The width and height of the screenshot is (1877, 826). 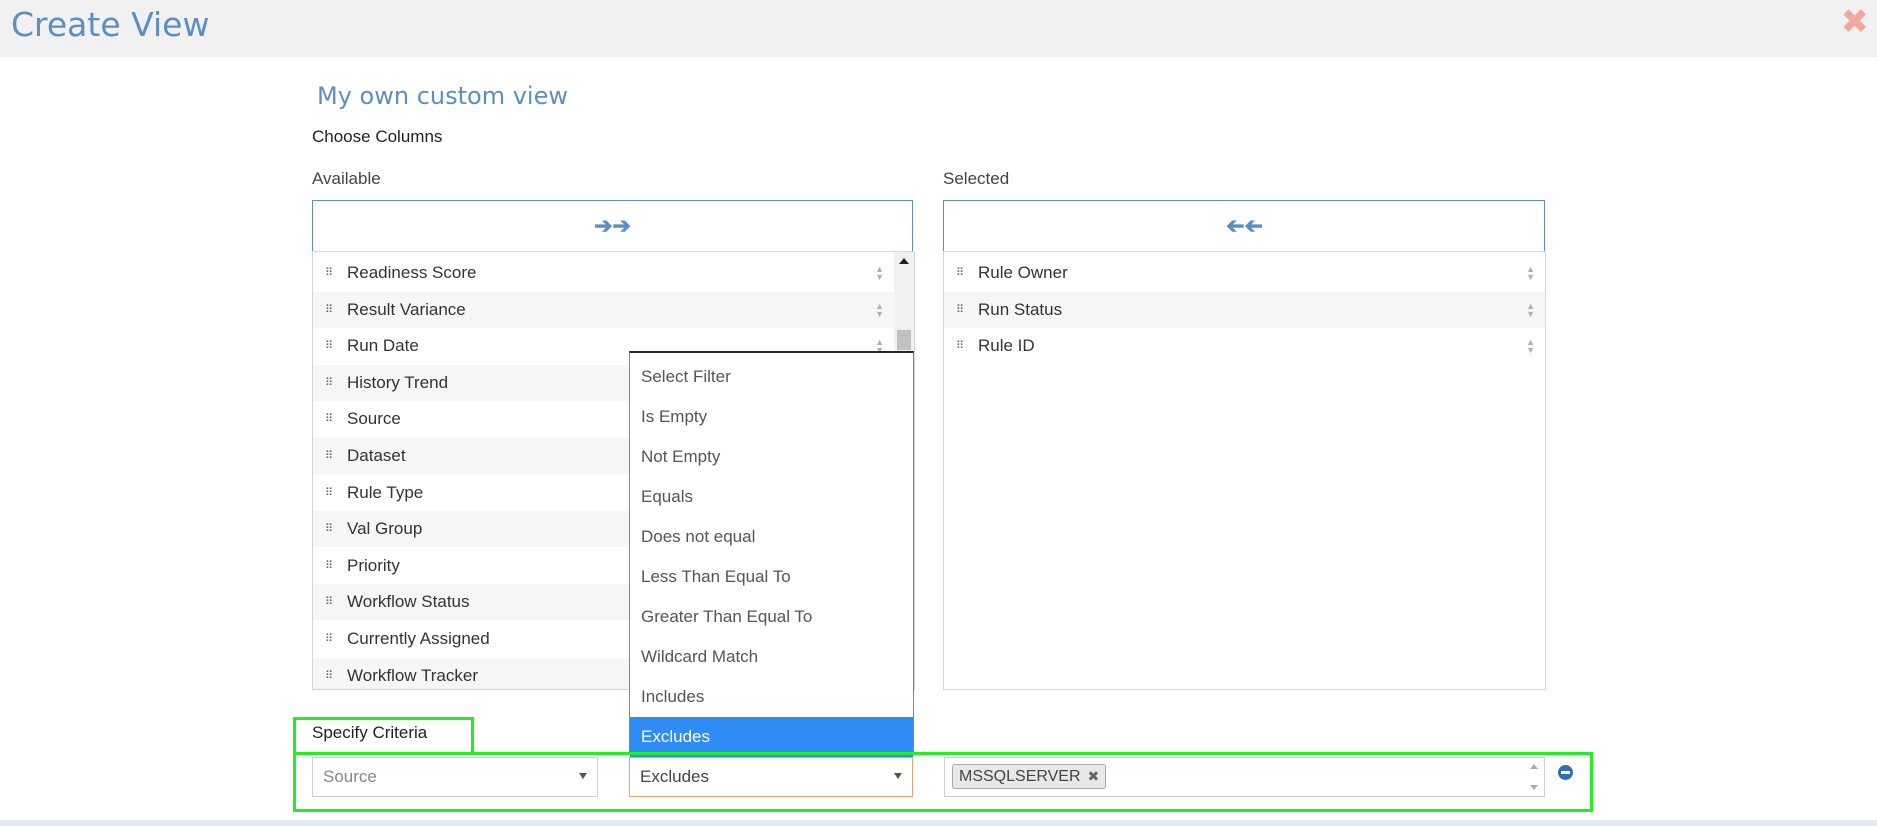 What do you see at coordinates (771, 617) in the screenshot?
I see `filter-option: Greater Than Equal To` at bounding box center [771, 617].